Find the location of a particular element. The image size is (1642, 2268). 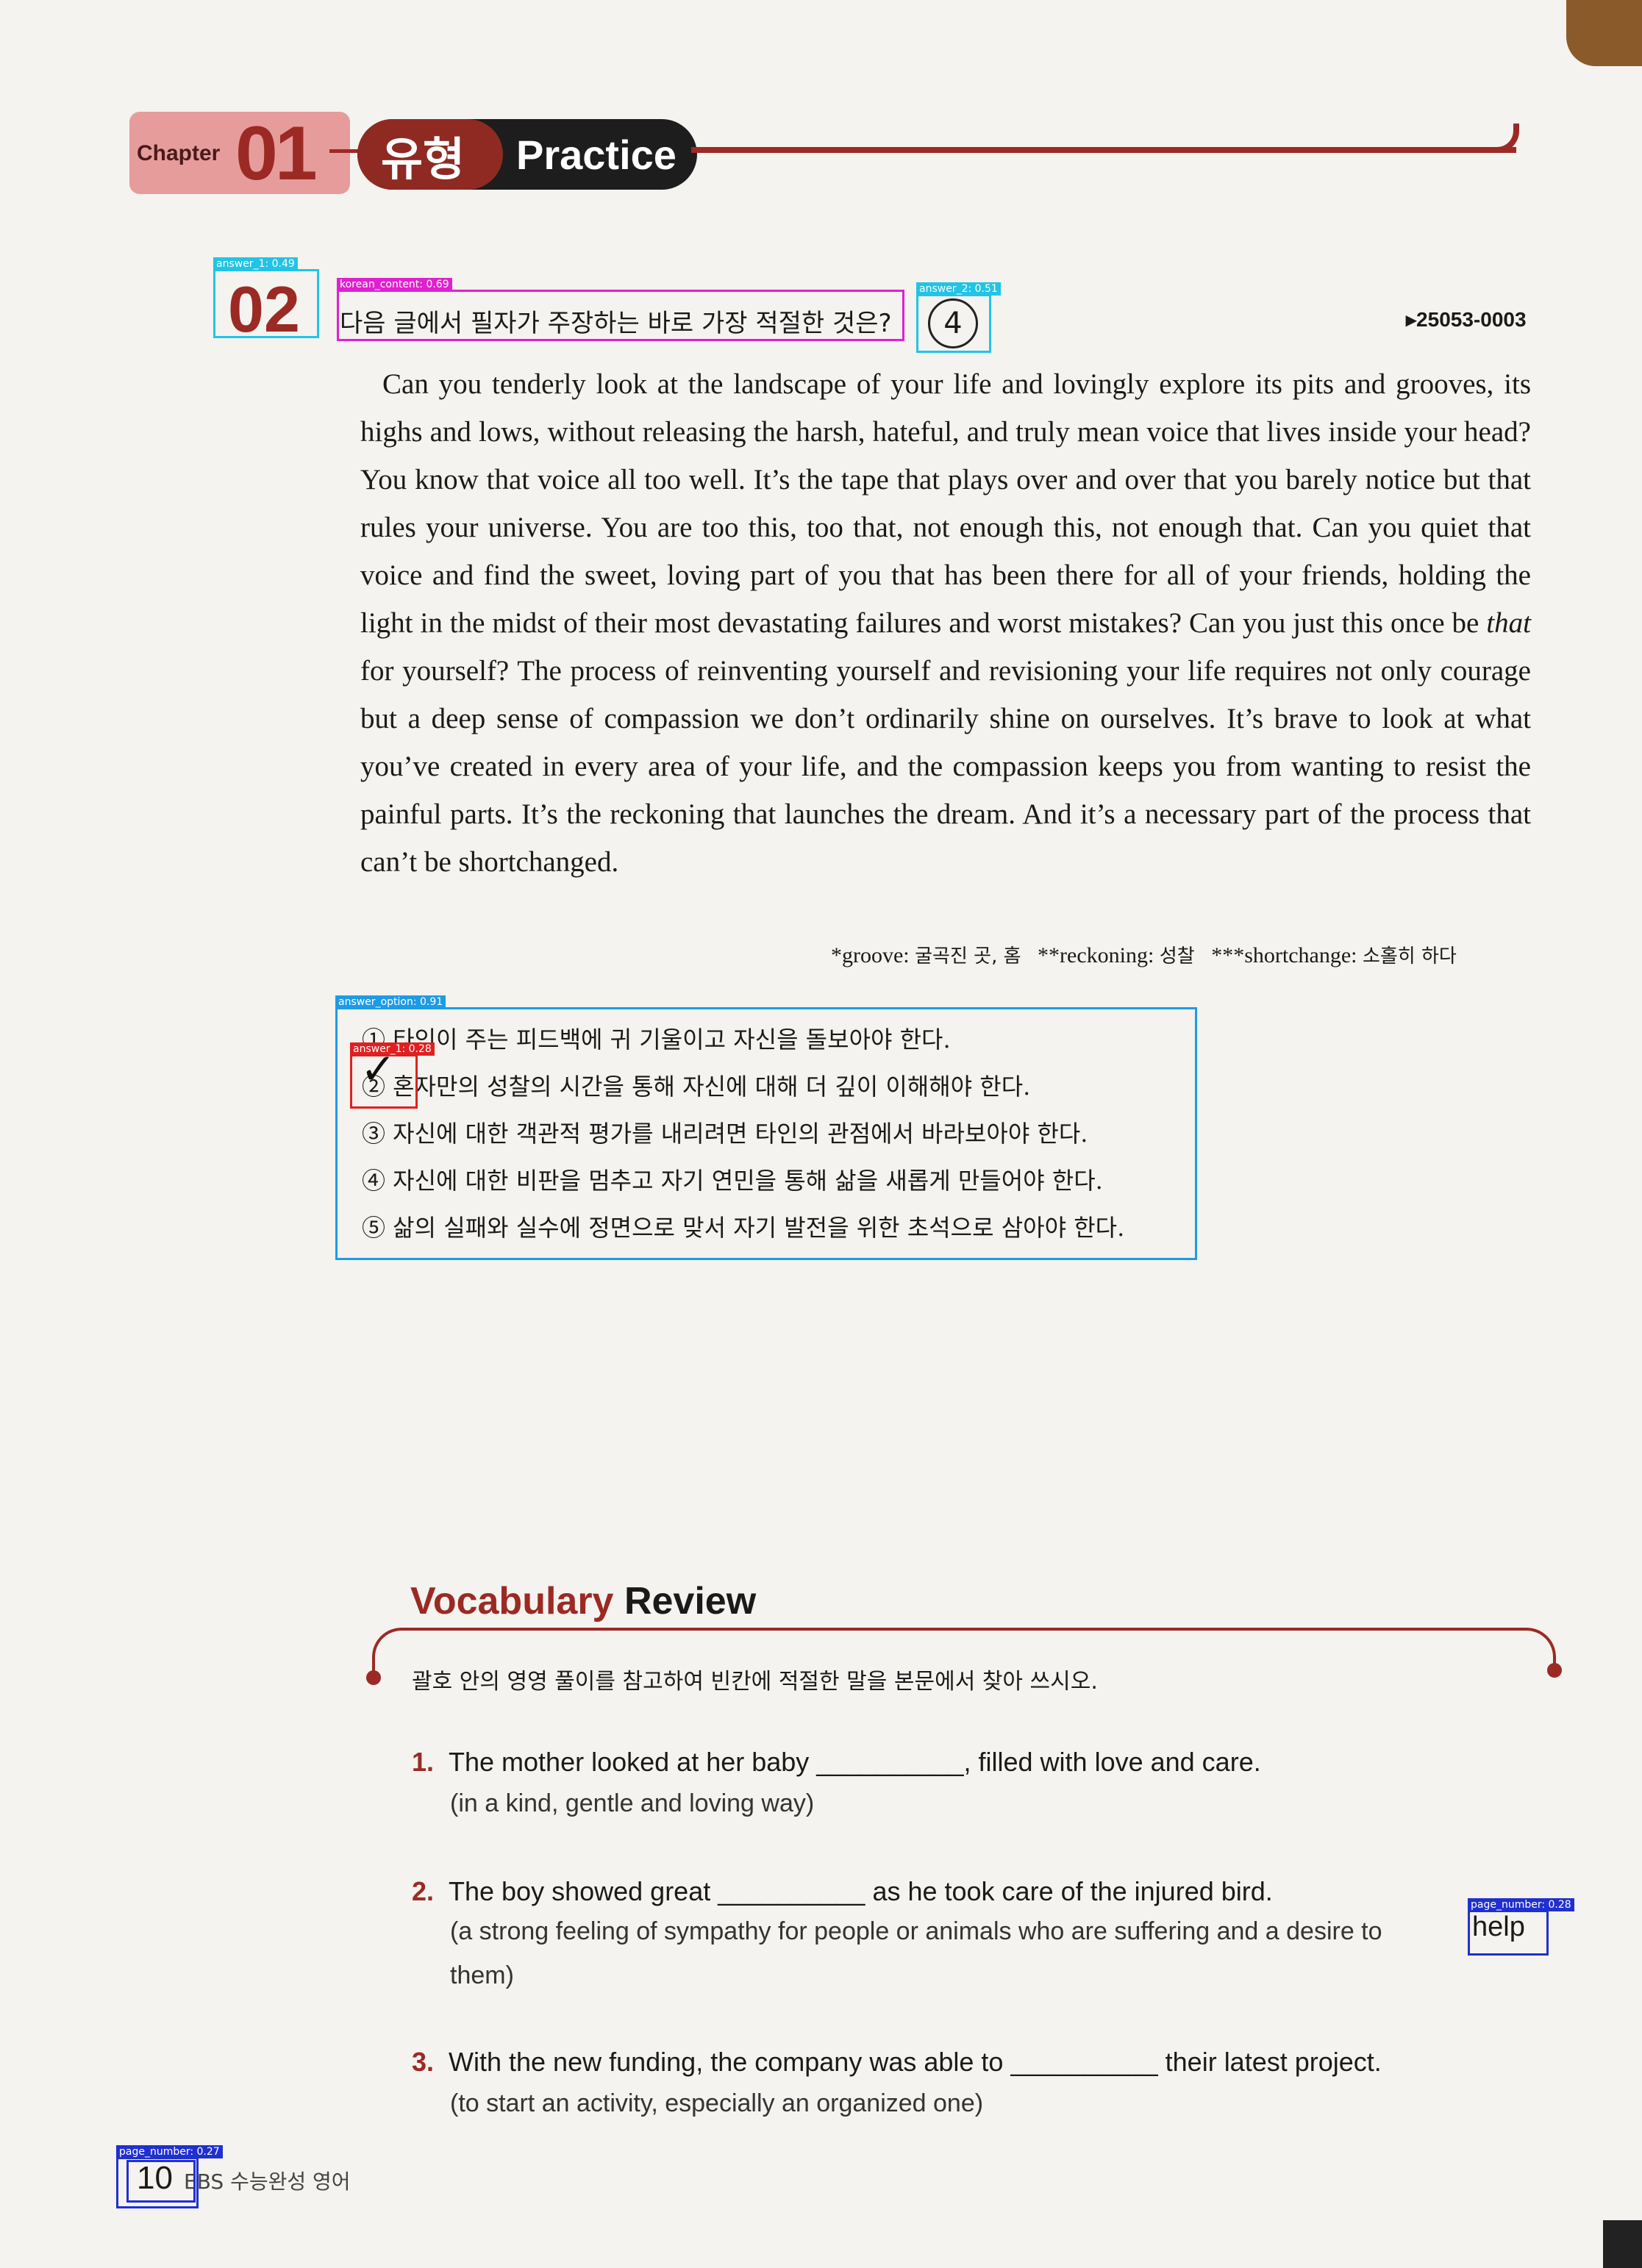

binding-mark is located at coordinates (1623, 2244).